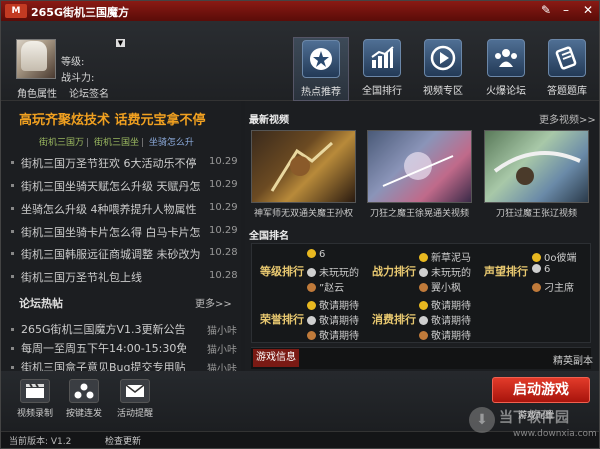 The width and height of the screenshot is (600, 449). What do you see at coordinates (482, 420) in the screenshot?
I see `download-icon: ⬇` at bounding box center [482, 420].